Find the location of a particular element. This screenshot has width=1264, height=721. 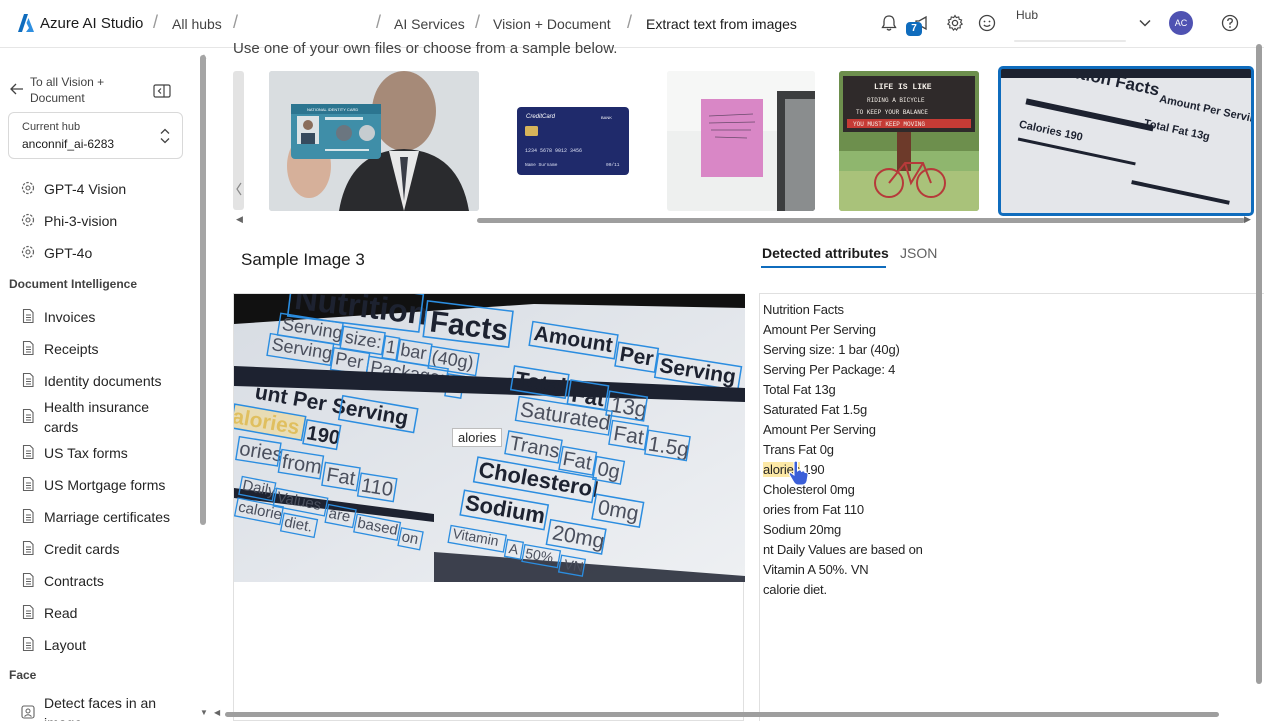

id-card-photo-image: NATIONAL IDENTITY CARD is located at coordinates (374, 141).